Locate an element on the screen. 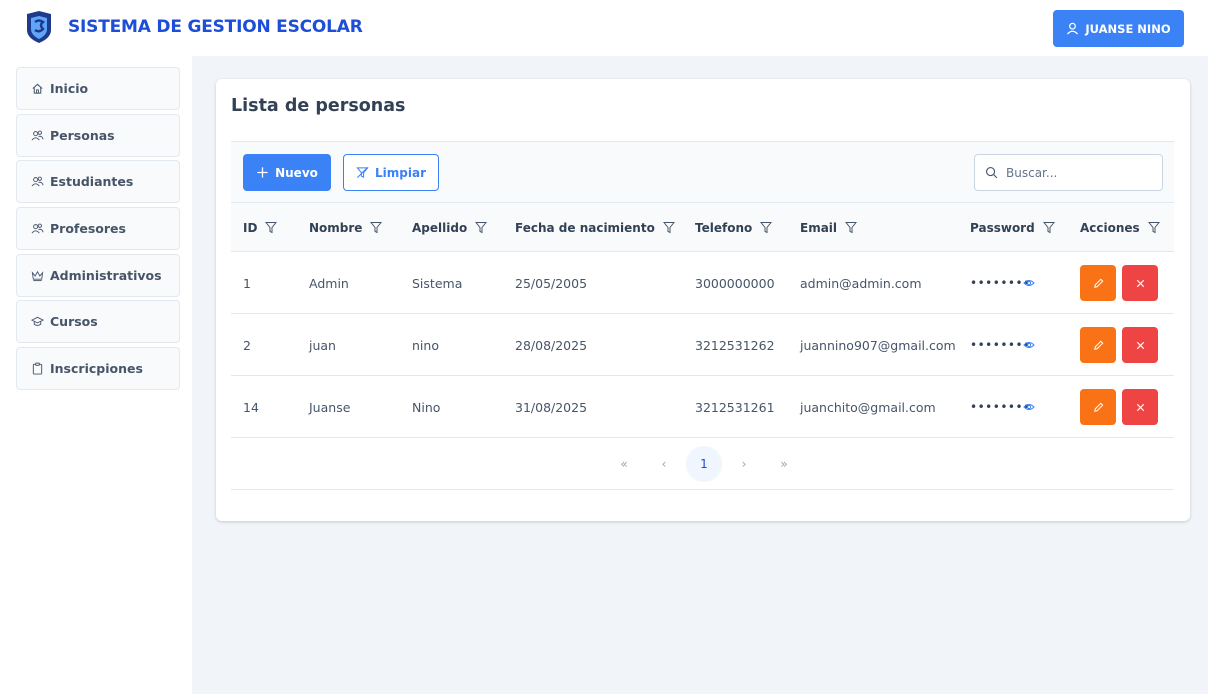 This screenshot has width=1208, height=694. sidebar-item-label: Personas is located at coordinates (82, 135).